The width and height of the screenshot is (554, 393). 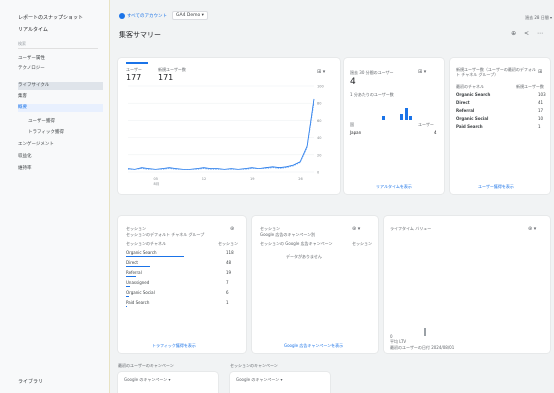 What do you see at coordinates (422, 72) in the screenshot?
I see `realtime-menu-icon: ⊞ ▾` at bounding box center [422, 72].